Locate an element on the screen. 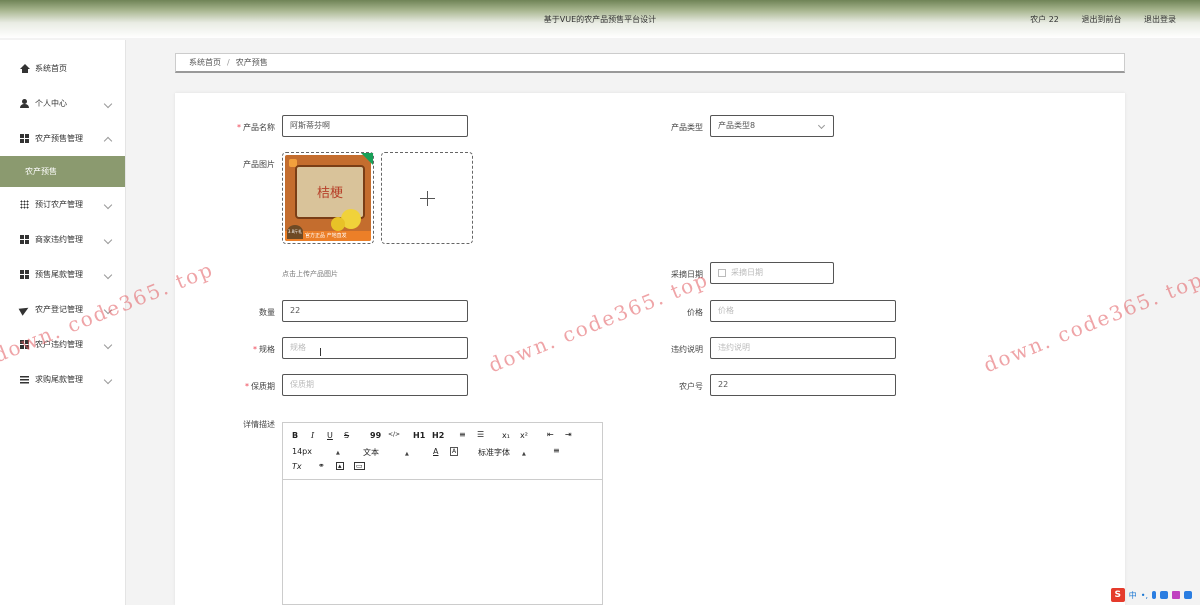  user-name: 农户 22 is located at coordinates (1044, 19).